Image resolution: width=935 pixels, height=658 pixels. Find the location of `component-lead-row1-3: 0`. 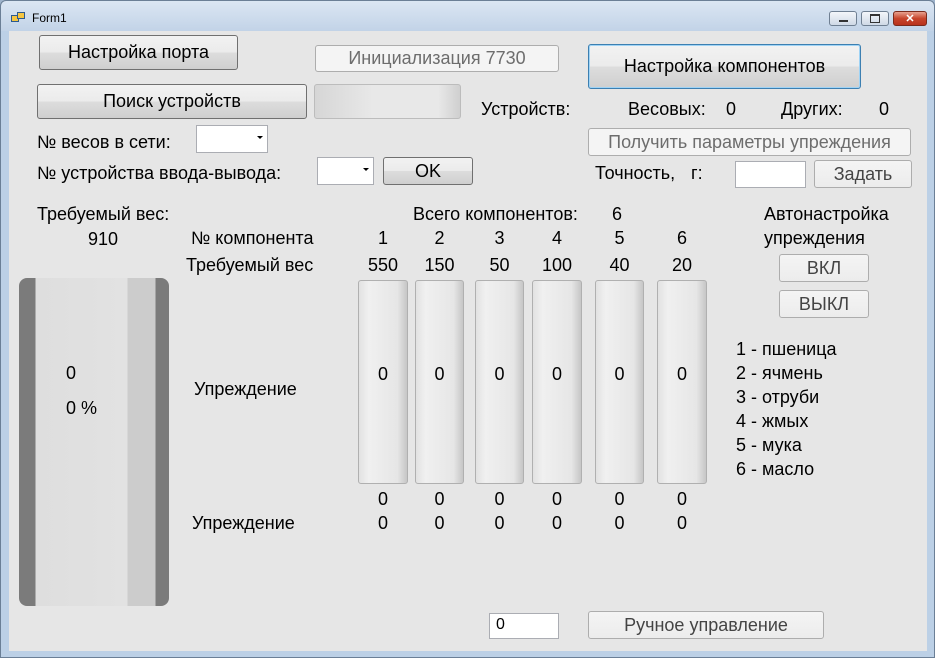

component-lead-row1-3: 0 is located at coordinates (499, 499).